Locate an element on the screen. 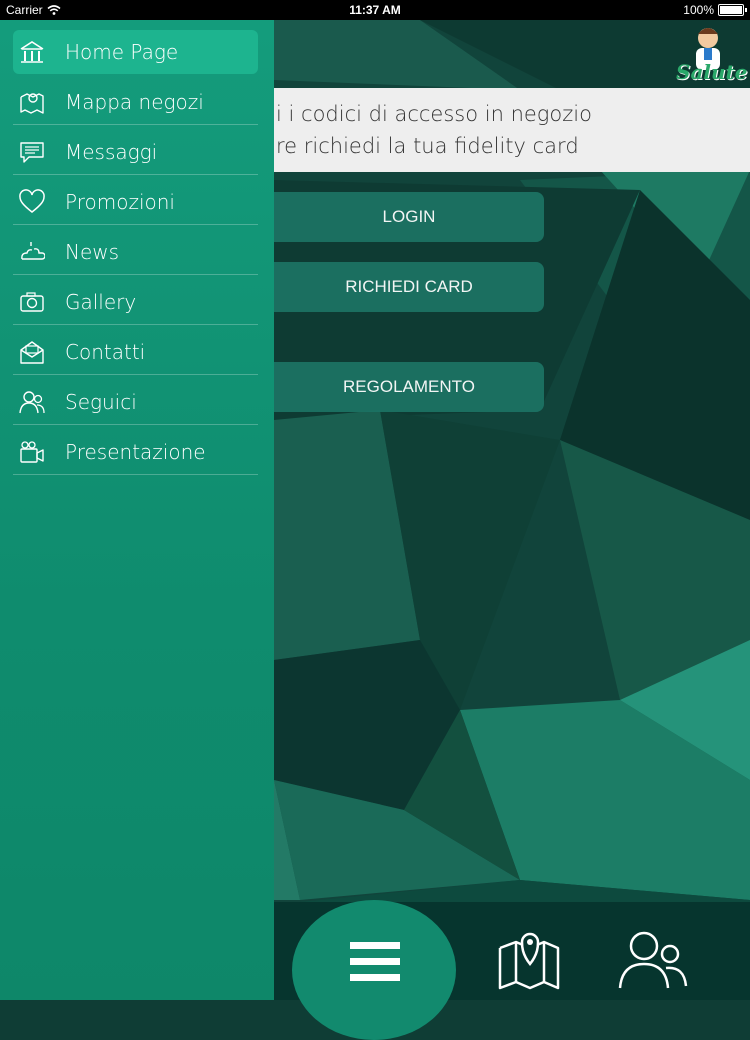 This screenshot has width=750, height=1040. battery-icon is located at coordinates (732, 10).